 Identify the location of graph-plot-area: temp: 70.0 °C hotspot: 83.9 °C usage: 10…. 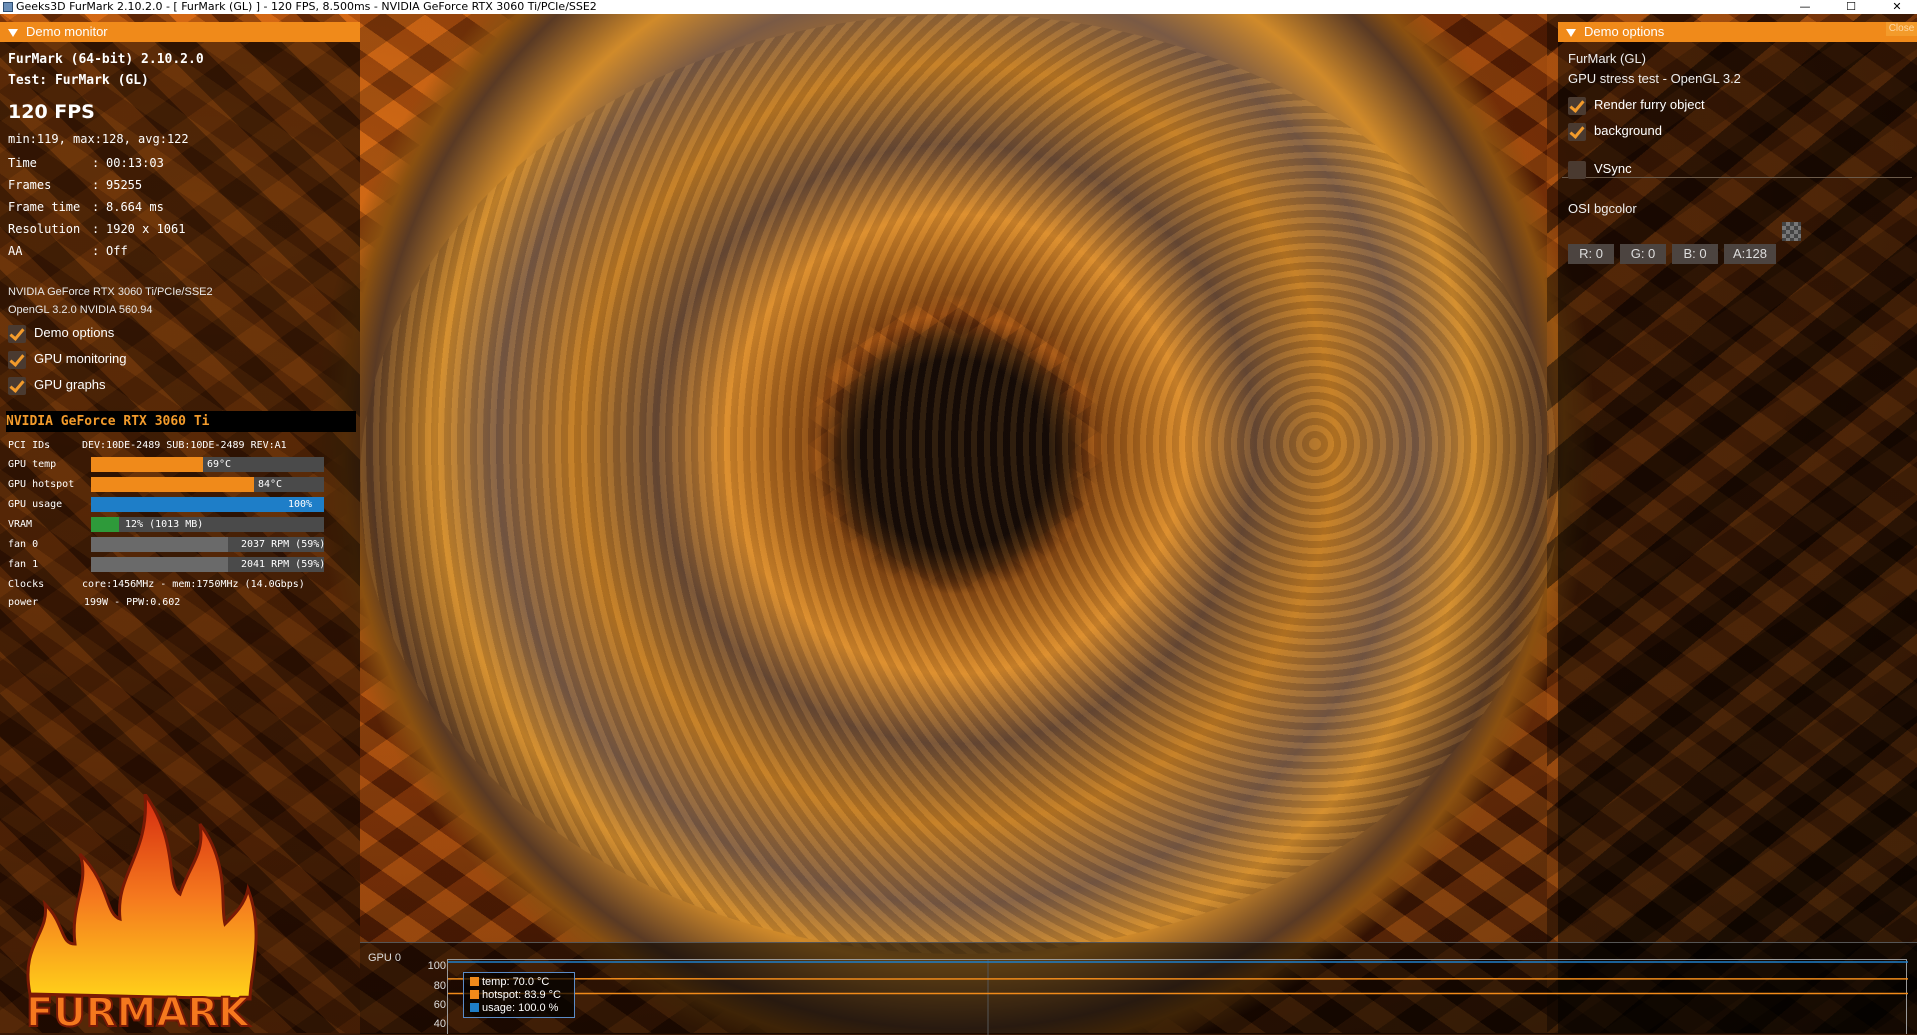
(1177, 996).